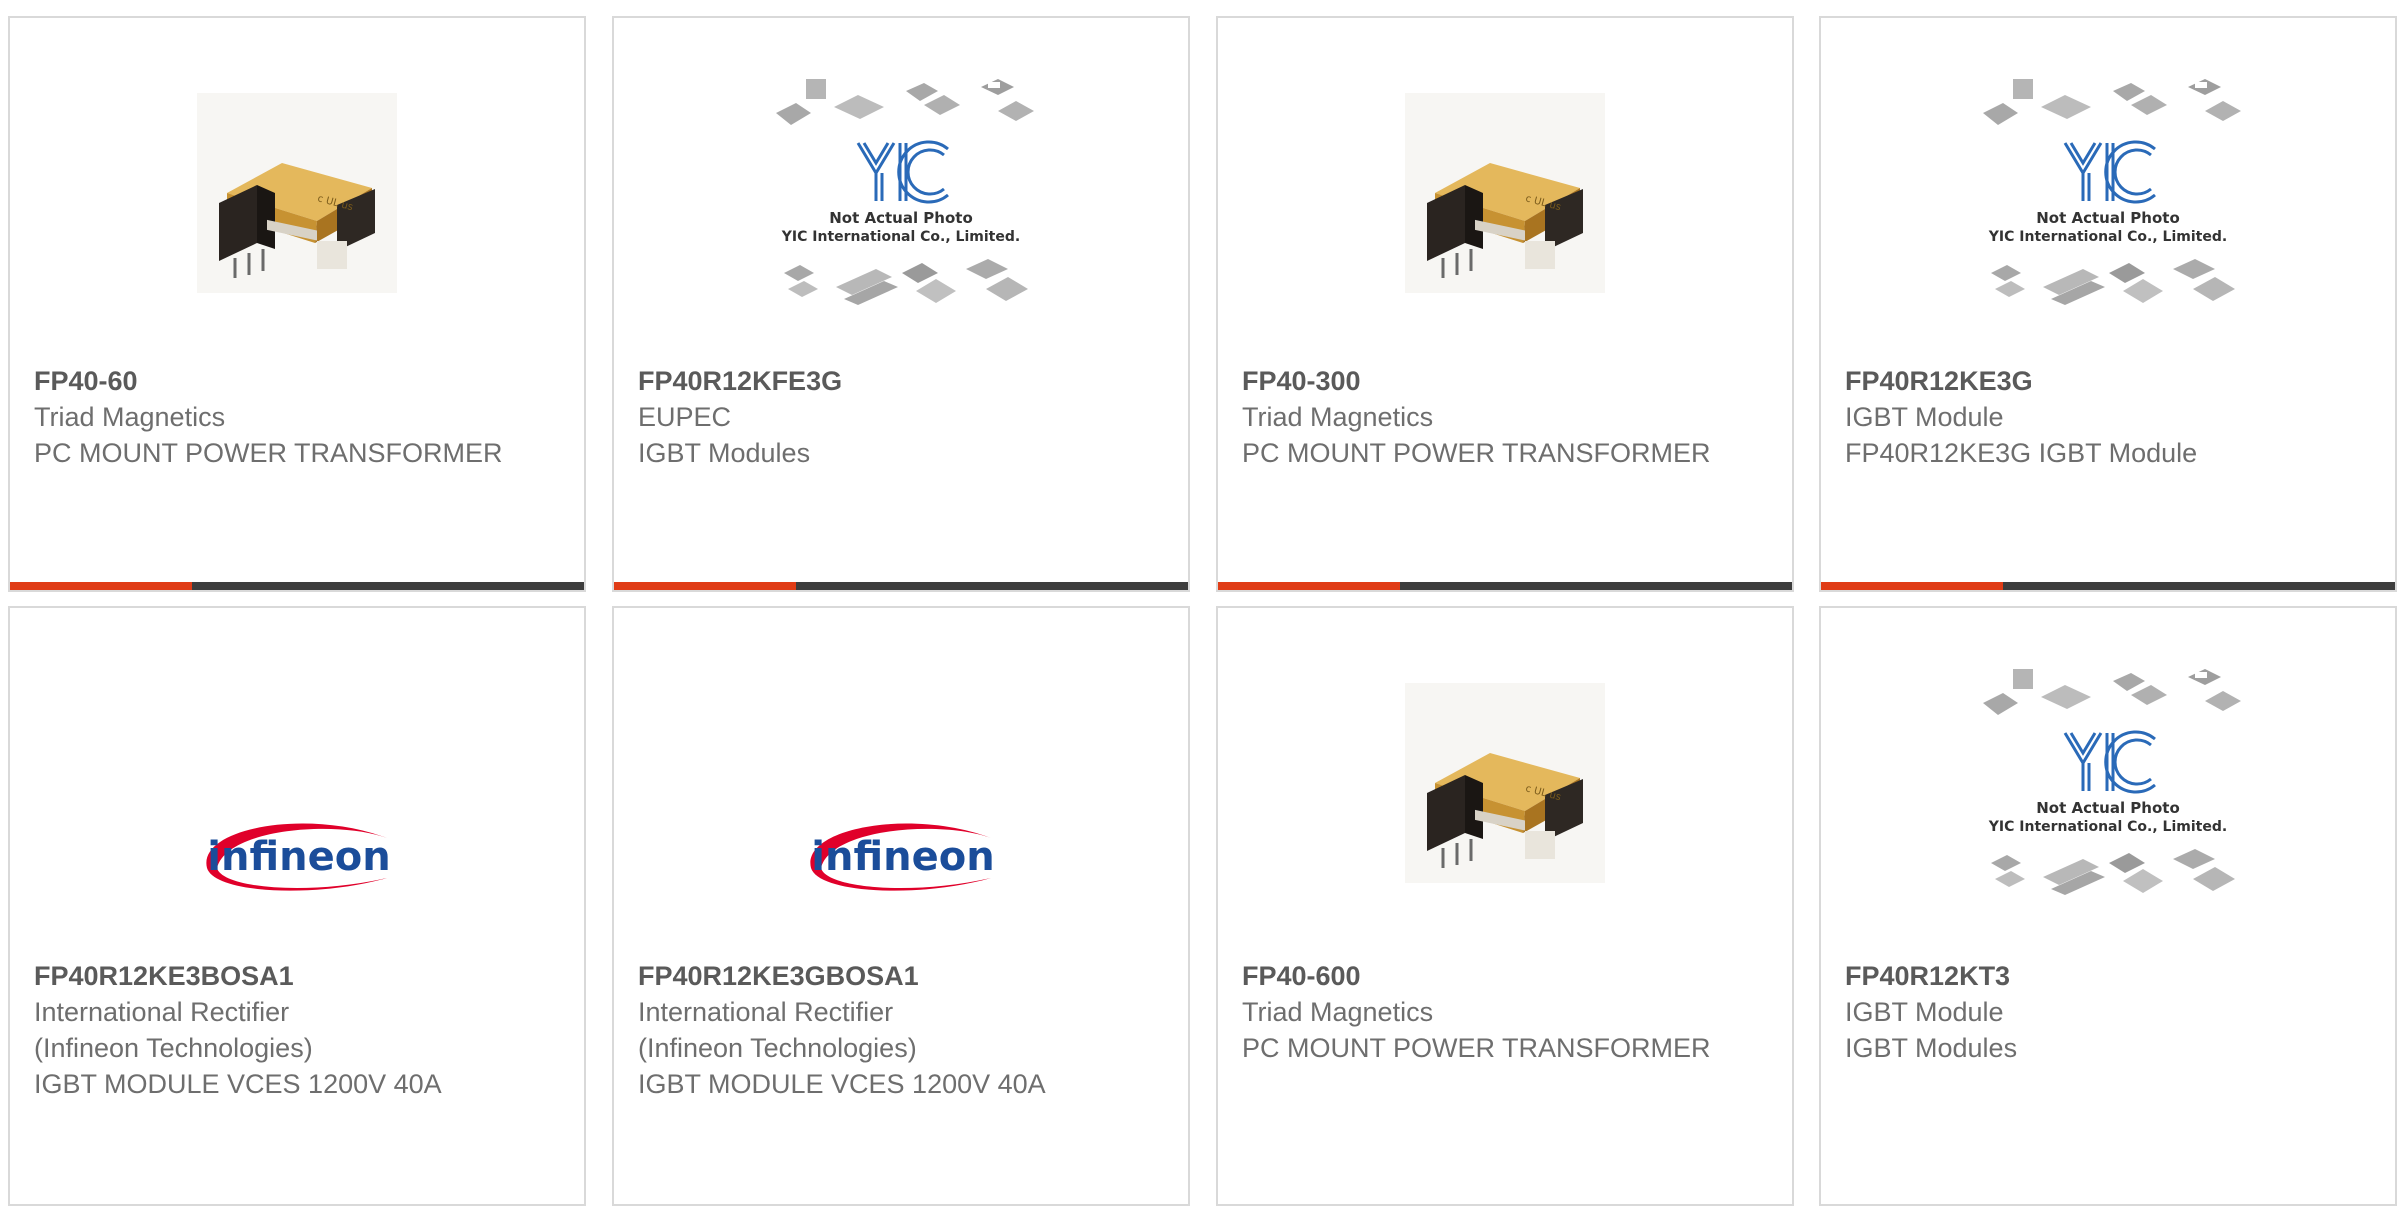  I want to click on part-number-link: FP40R12KE3GBOSA1, so click(901, 976).